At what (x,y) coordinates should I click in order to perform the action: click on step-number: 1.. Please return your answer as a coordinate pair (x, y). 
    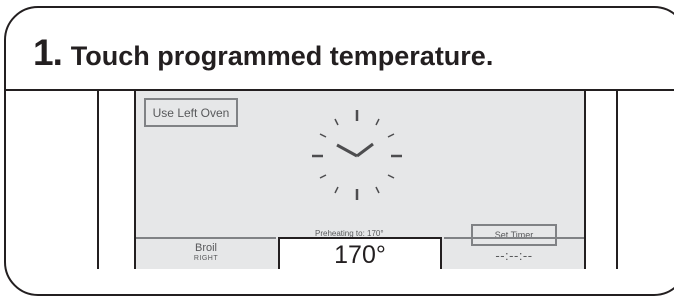
    Looking at the image, I should click on (48, 52).